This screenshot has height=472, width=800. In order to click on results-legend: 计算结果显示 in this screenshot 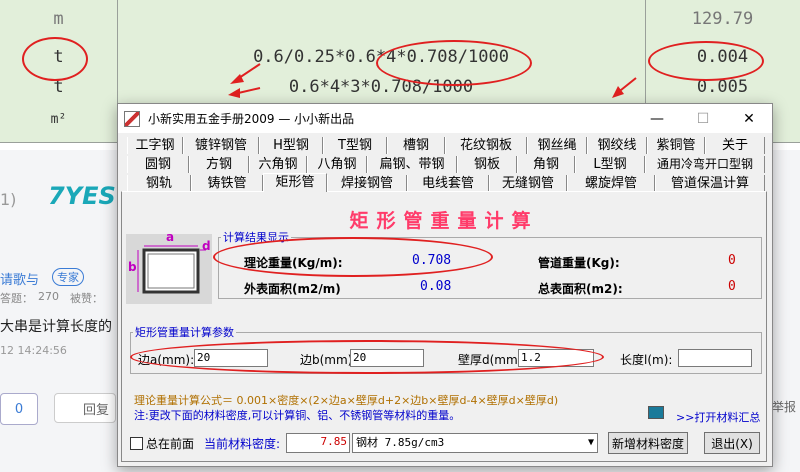, I will do `click(256, 237)`.